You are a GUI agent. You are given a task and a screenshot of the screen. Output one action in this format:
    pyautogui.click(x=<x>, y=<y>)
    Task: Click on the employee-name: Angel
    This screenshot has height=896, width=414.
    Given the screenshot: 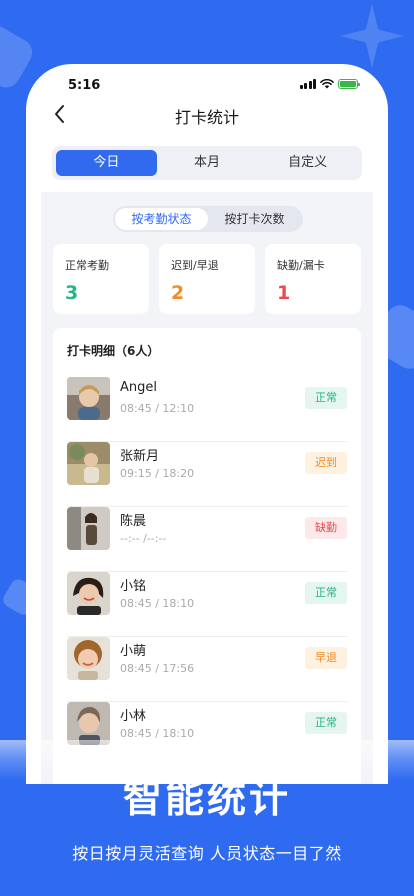 What is the action you would take?
    pyautogui.click(x=138, y=387)
    